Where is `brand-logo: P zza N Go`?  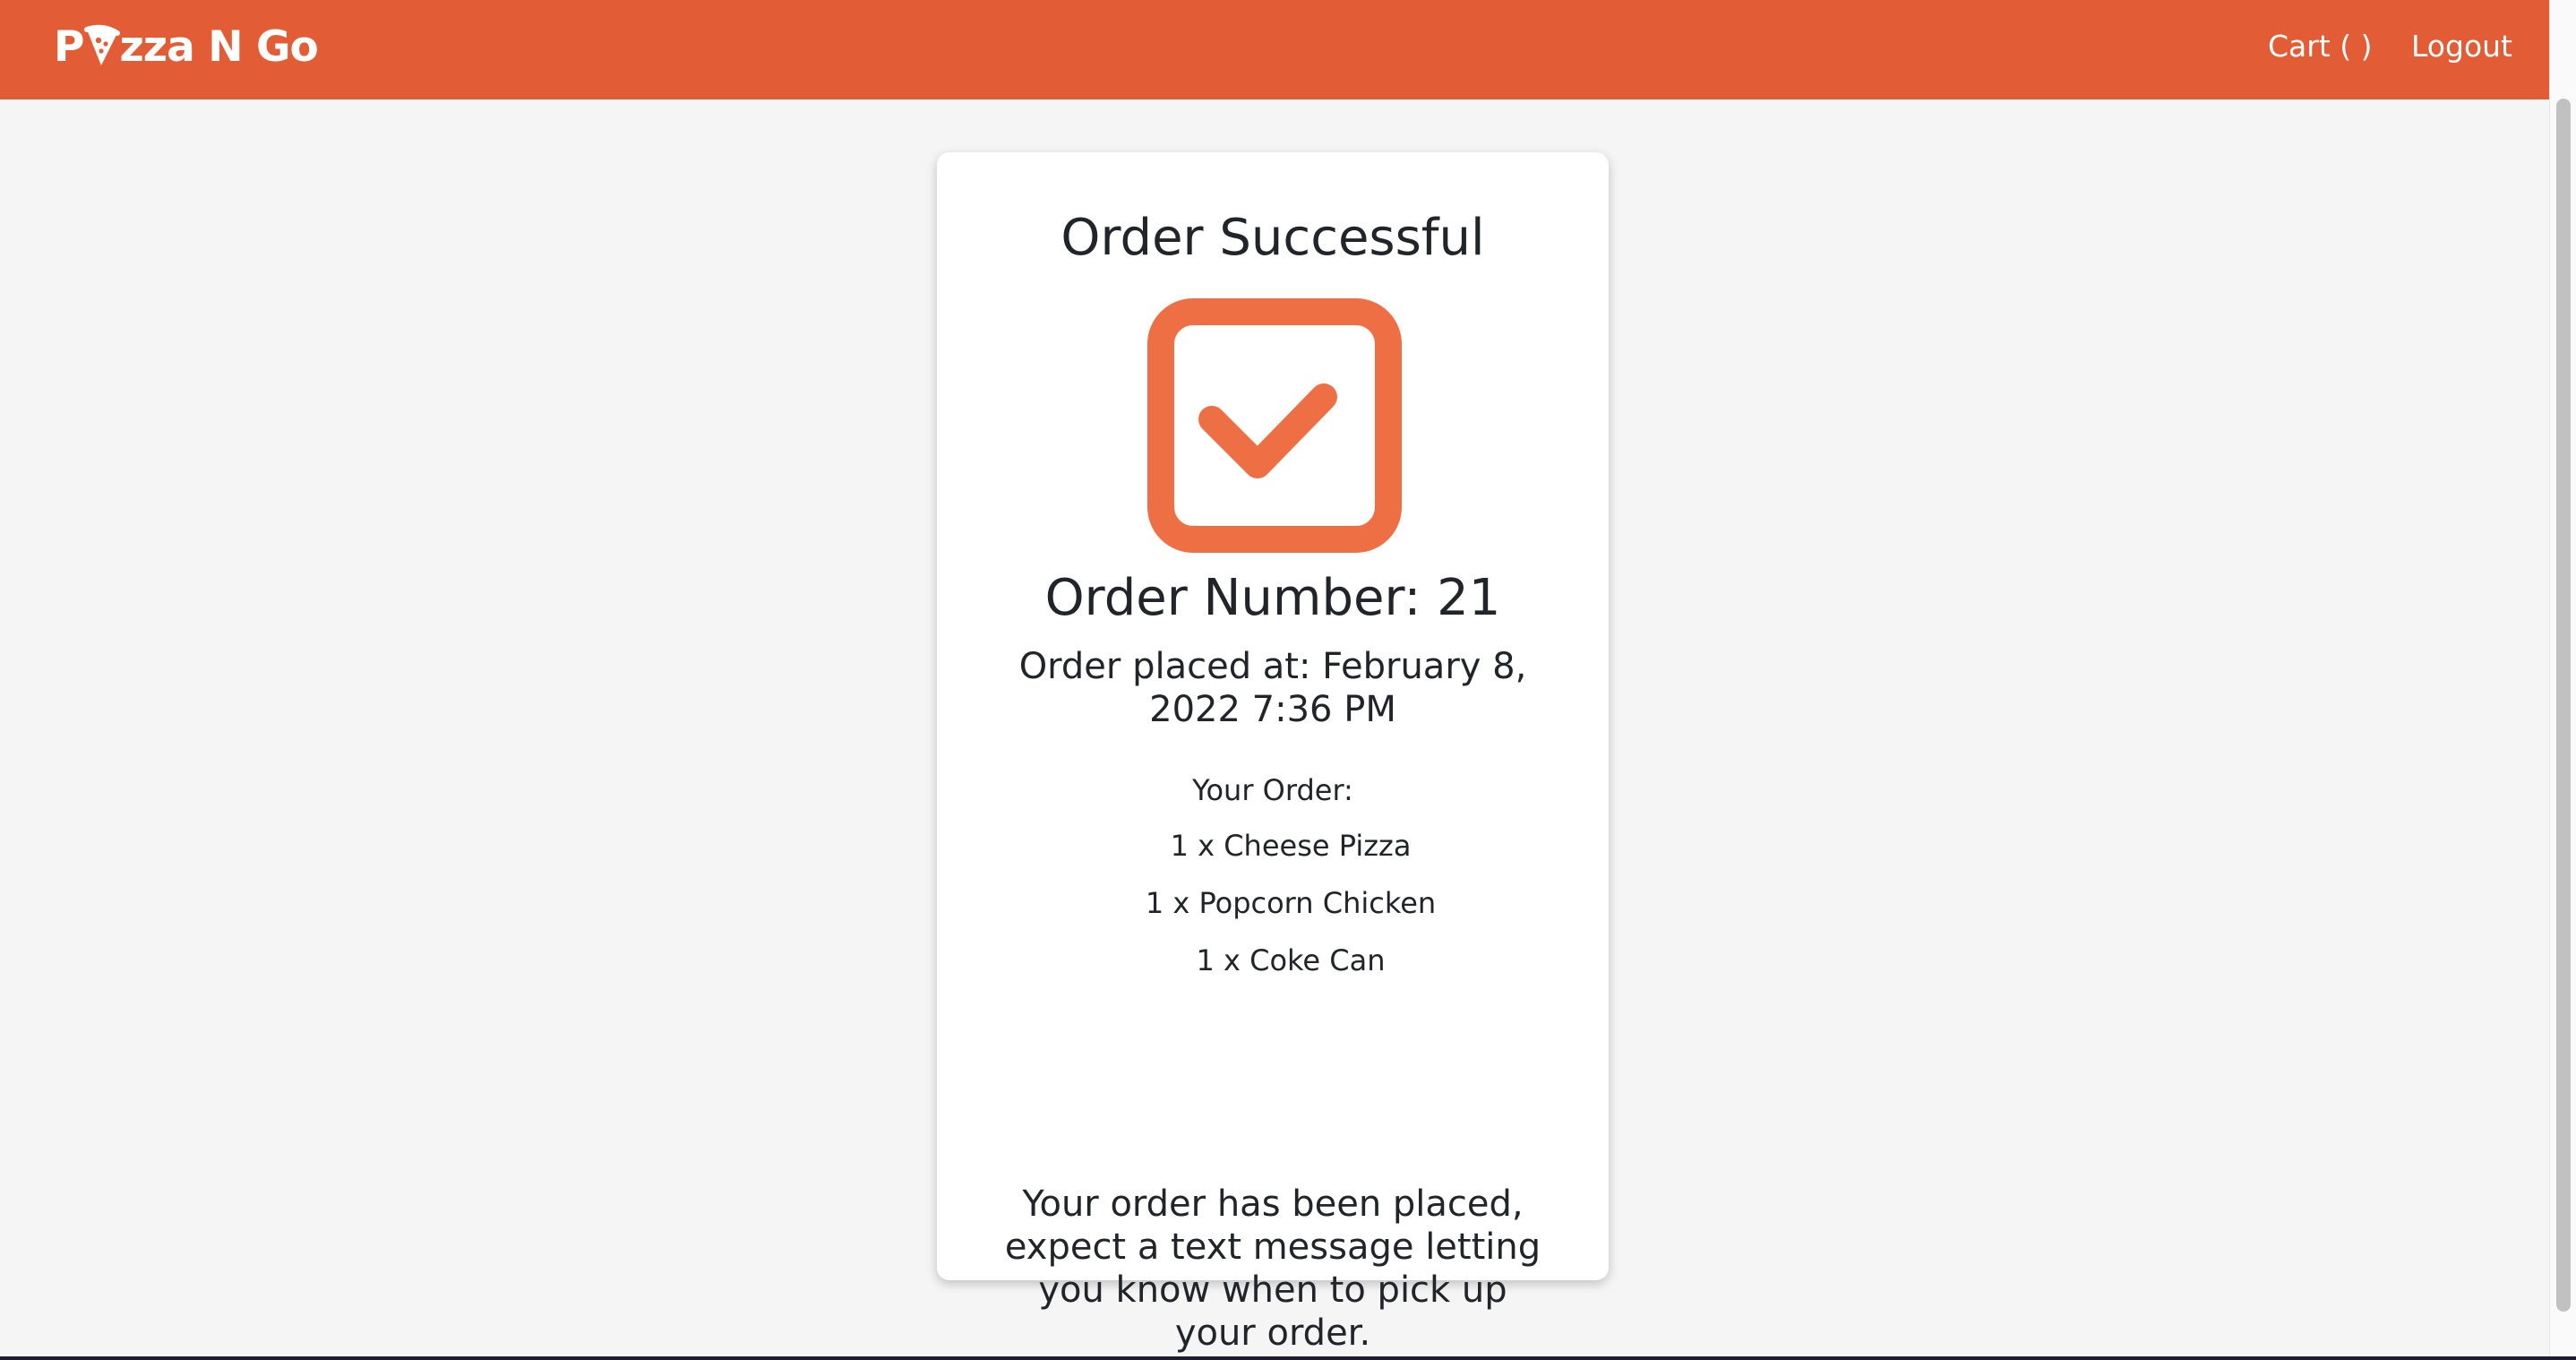
brand-logo: P zza N Go is located at coordinates (186, 46).